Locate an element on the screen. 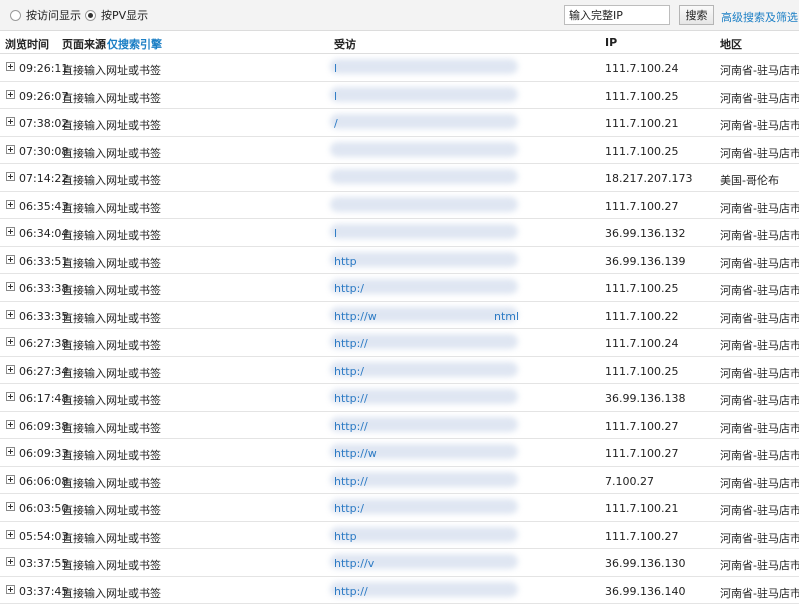 The width and height of the screenshot is (799, 604). advanced-search-link: 高级搜索及筛选 is located at coordinates (759, 17).